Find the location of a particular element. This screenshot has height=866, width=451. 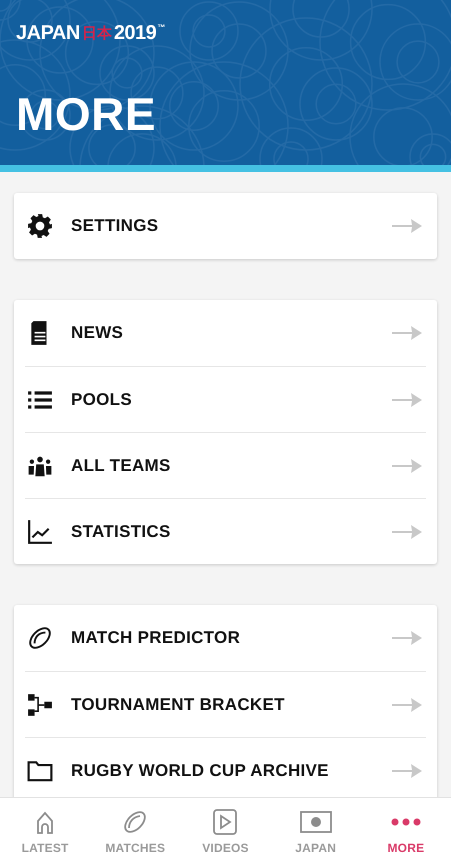

settings-icon is located at coordinates (40, 226).